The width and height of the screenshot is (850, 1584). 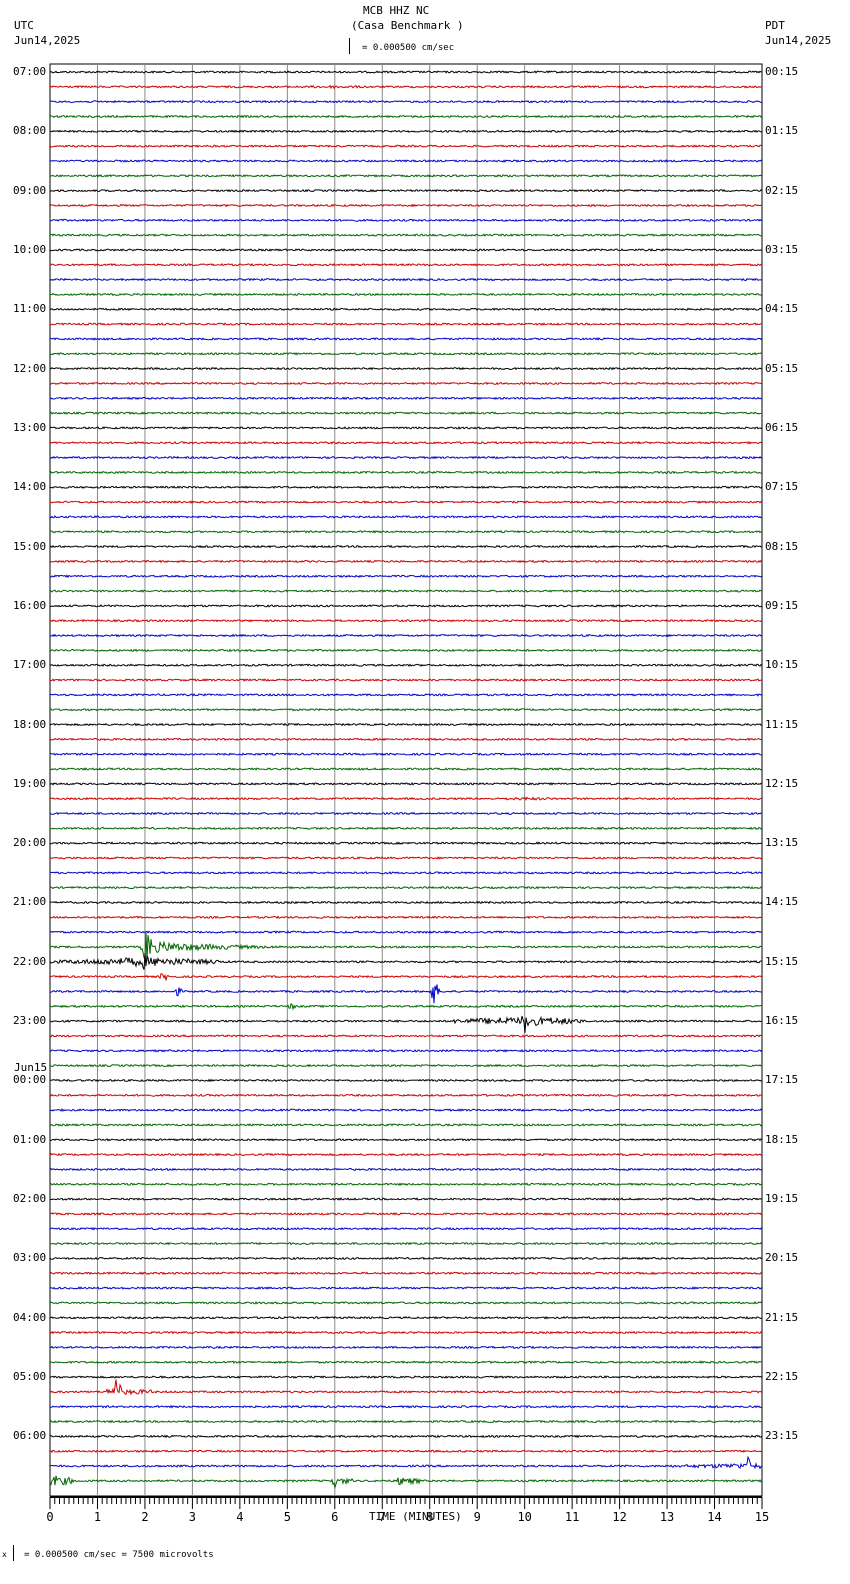 What do you see at coordinates (192, 1517) in the screenshot?
I see `x-tick-label: 3` at bounding box center [192, 1517].